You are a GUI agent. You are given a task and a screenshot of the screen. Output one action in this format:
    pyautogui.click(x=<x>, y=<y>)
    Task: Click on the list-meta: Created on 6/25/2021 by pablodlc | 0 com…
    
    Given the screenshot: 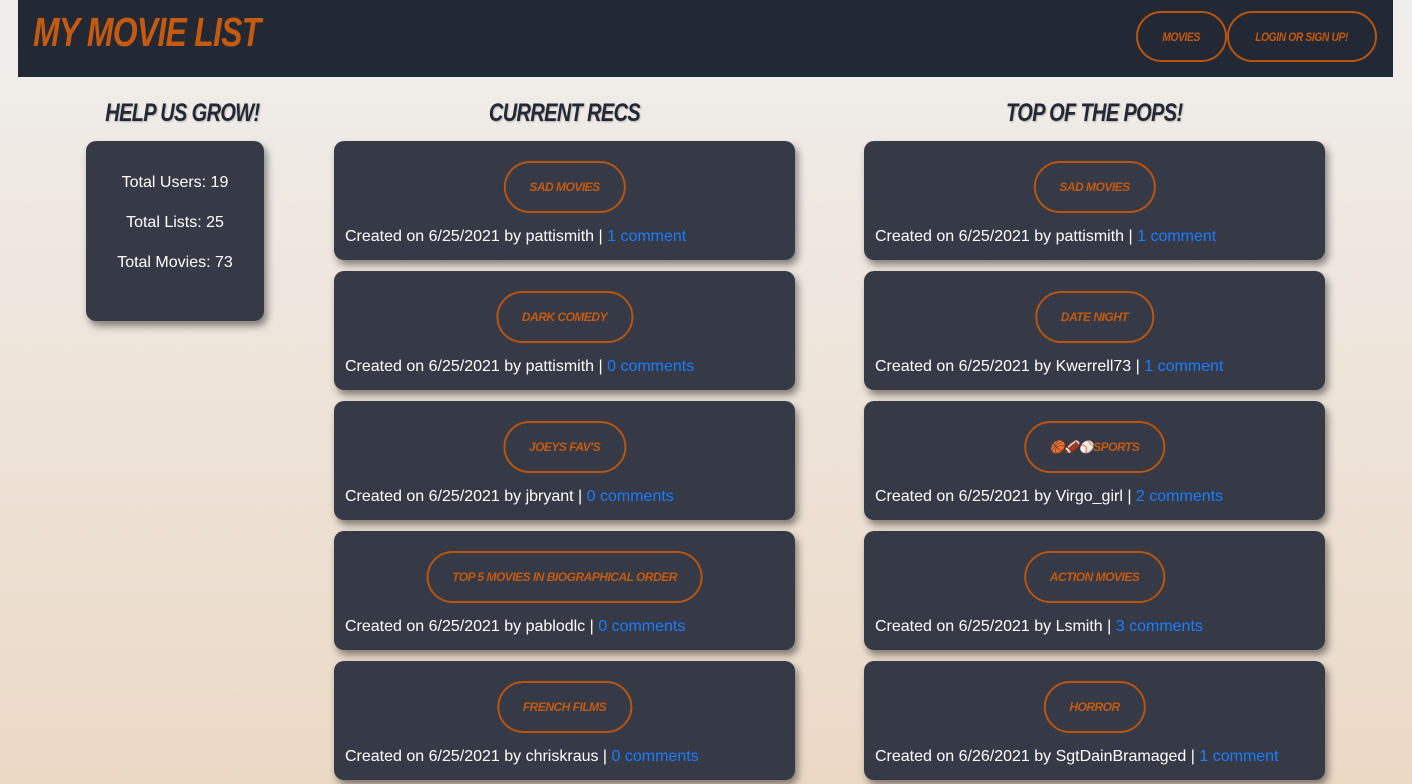 What is the action you would take?
    pyautogui.click(x=515, y=627)
    